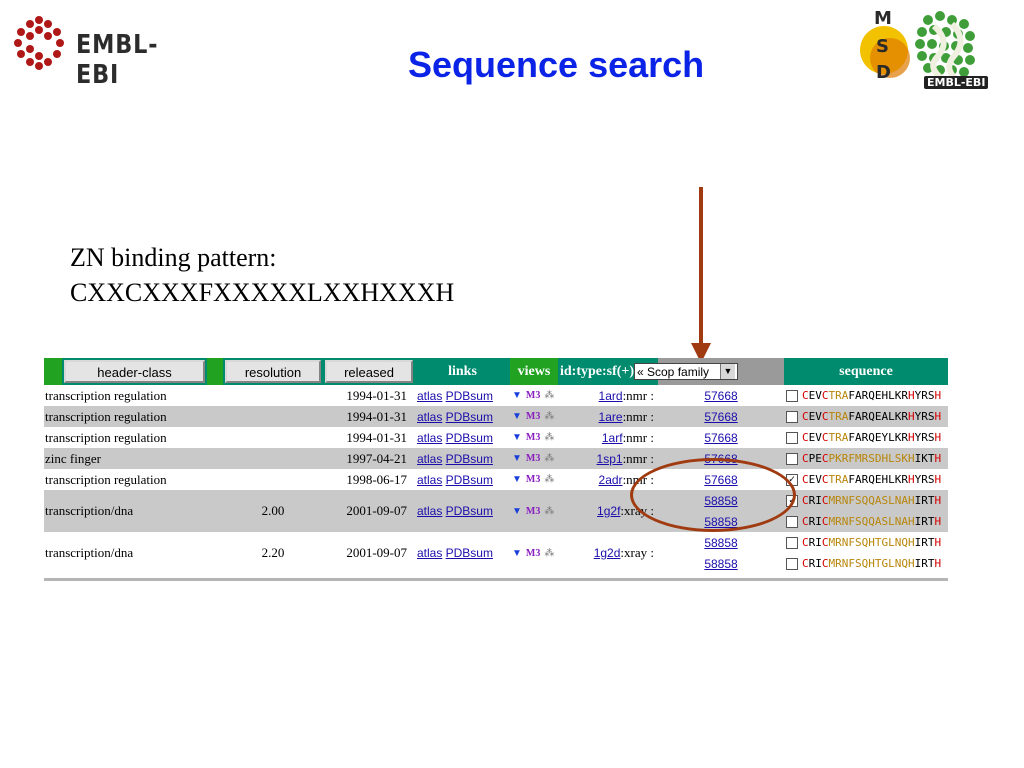 The height and width of the screenshot is (768, 1024). What do you see at coordinates (369, 371) in the screenshot?
I see `sort-released-button: released` at bounding box center [369, 371].